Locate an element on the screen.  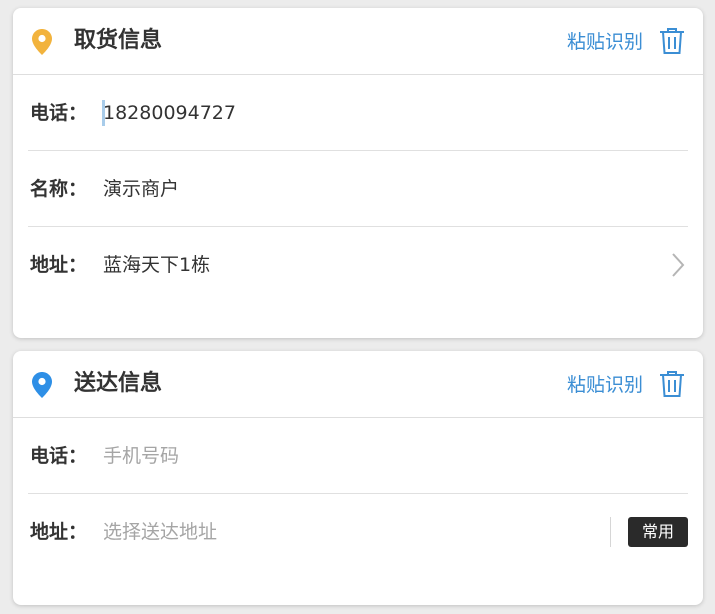
delivery-address-label: 地址： is located at coordinates (59, 532).